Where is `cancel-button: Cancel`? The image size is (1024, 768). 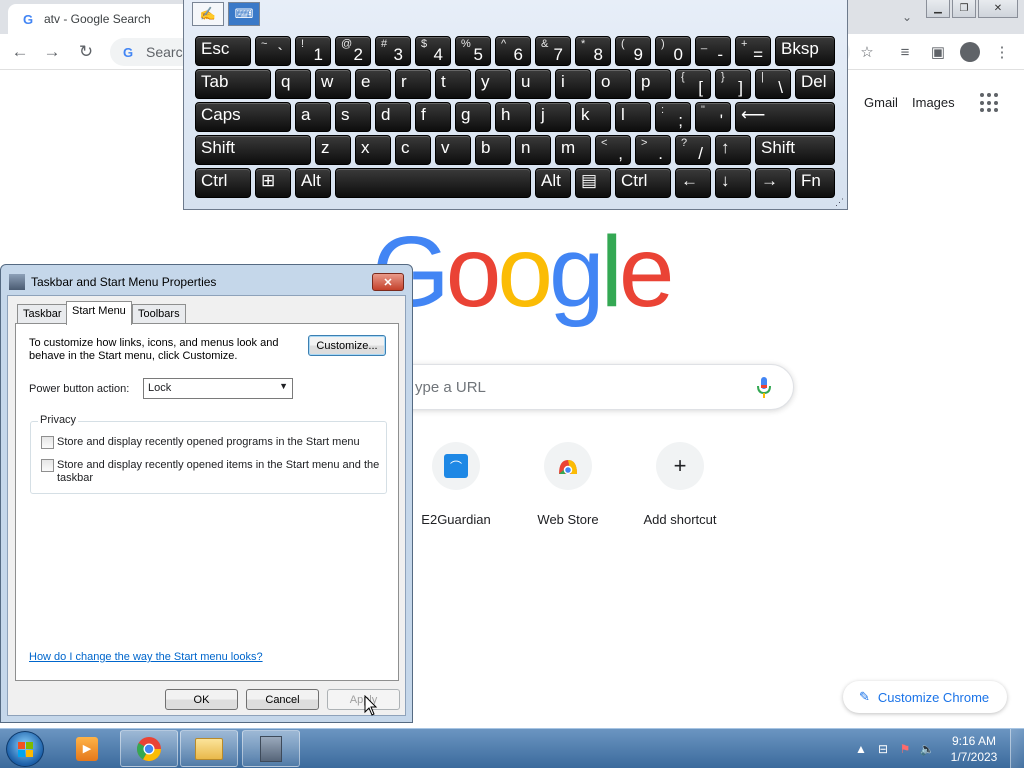
cancel-button: Cancel is located at coordinates (282, 699).